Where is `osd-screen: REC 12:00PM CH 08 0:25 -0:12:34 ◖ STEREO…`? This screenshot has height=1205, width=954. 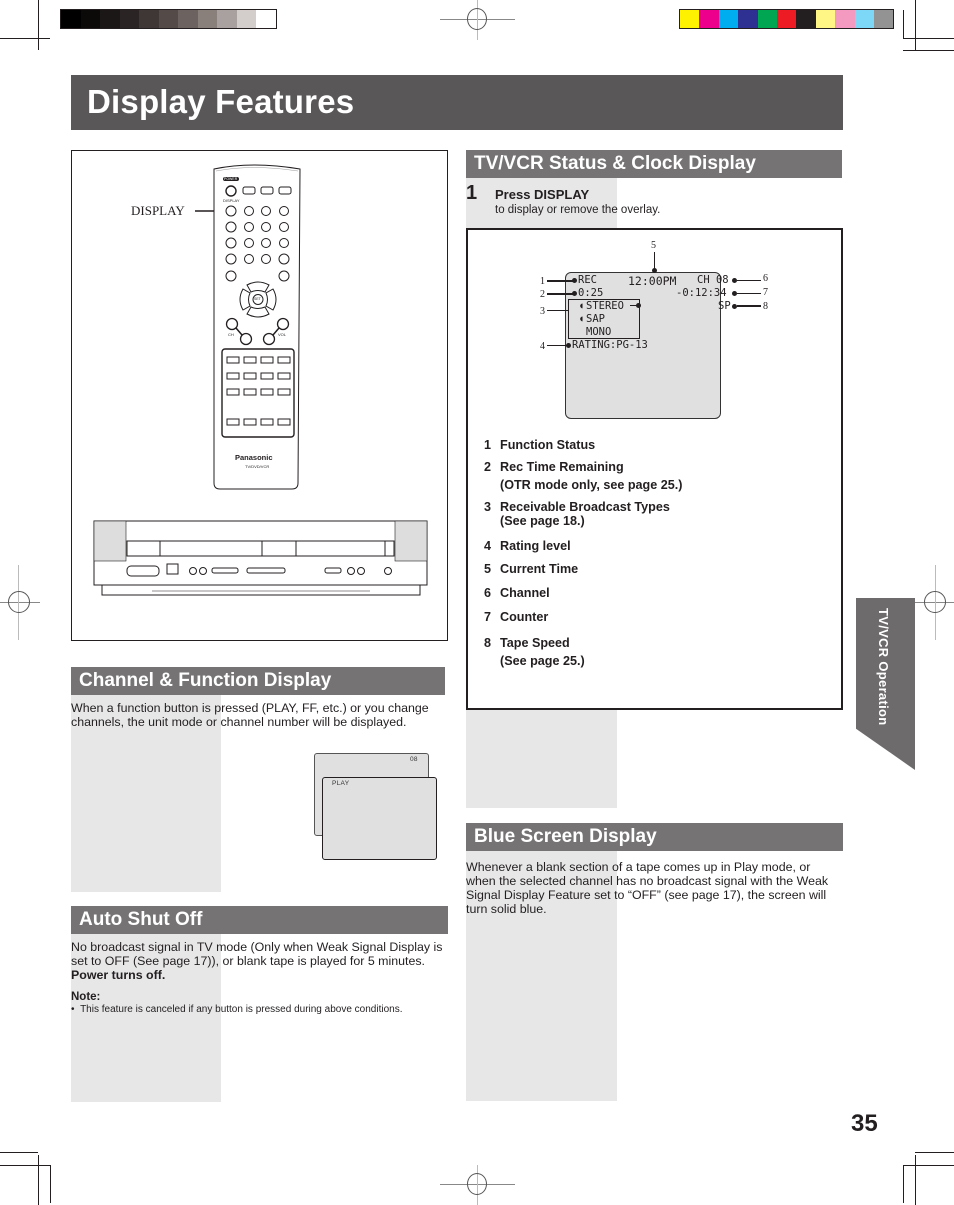
osd-screen: REC 12:00PM CH 08 0:25 -0:12:34 ◖ STEREO… is located at coordinates (648, 345).